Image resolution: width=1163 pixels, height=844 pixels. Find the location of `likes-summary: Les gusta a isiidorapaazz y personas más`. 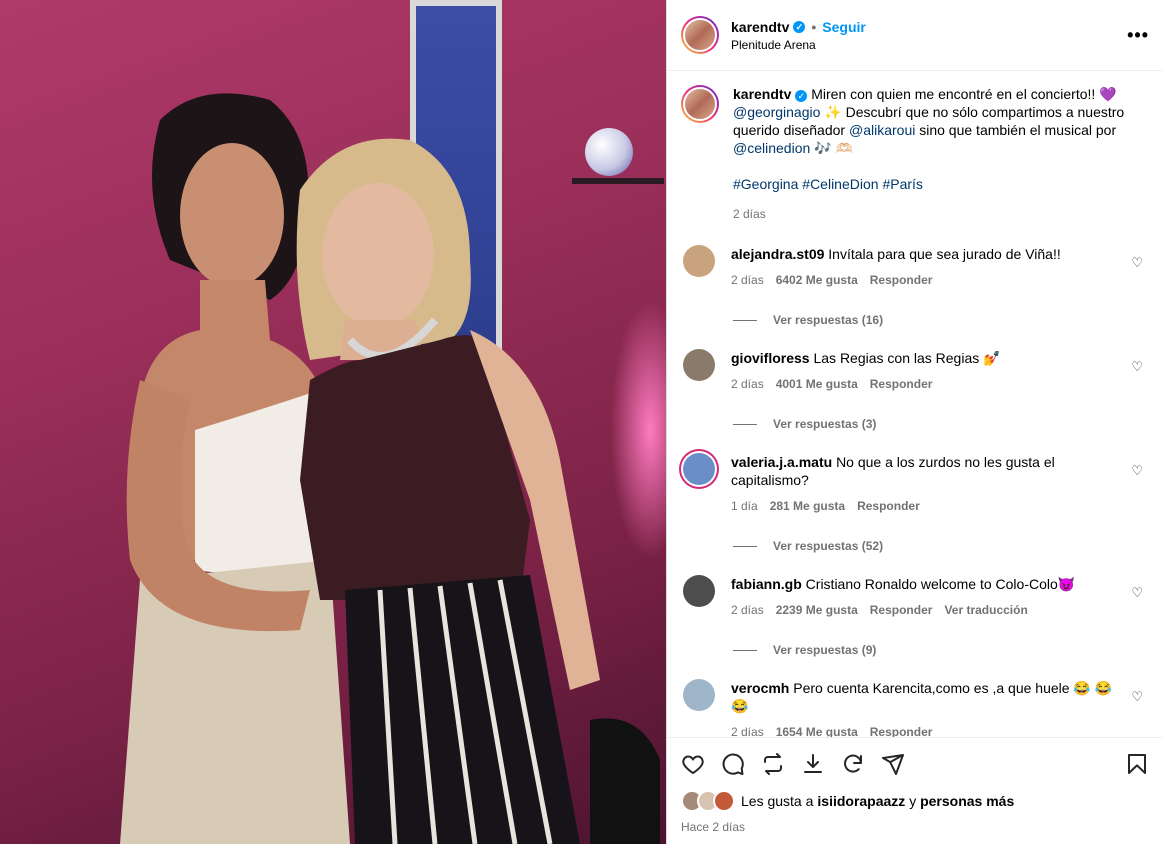

likes-summary: Les gusta a isiidorapaazz y personas más is located at coordinates (915, 801).